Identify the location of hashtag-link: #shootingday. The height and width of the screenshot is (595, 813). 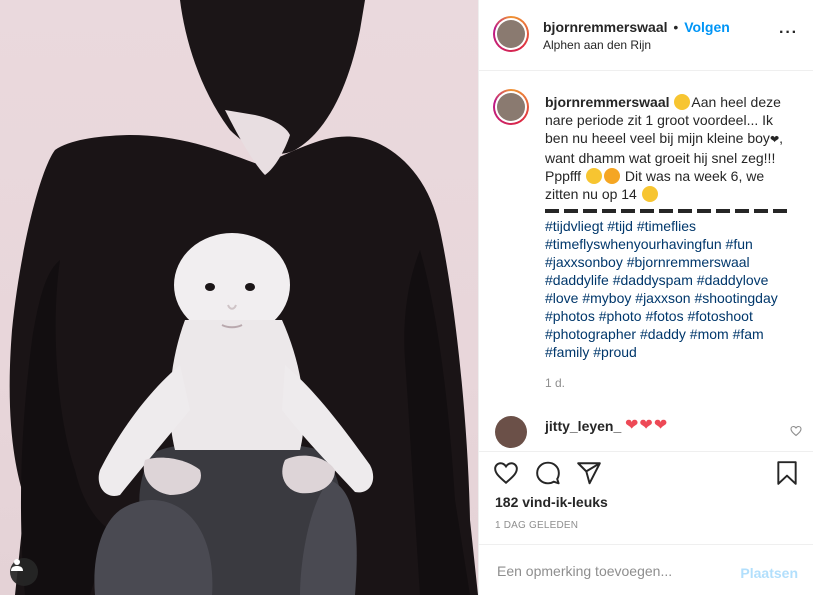
(735, 298).